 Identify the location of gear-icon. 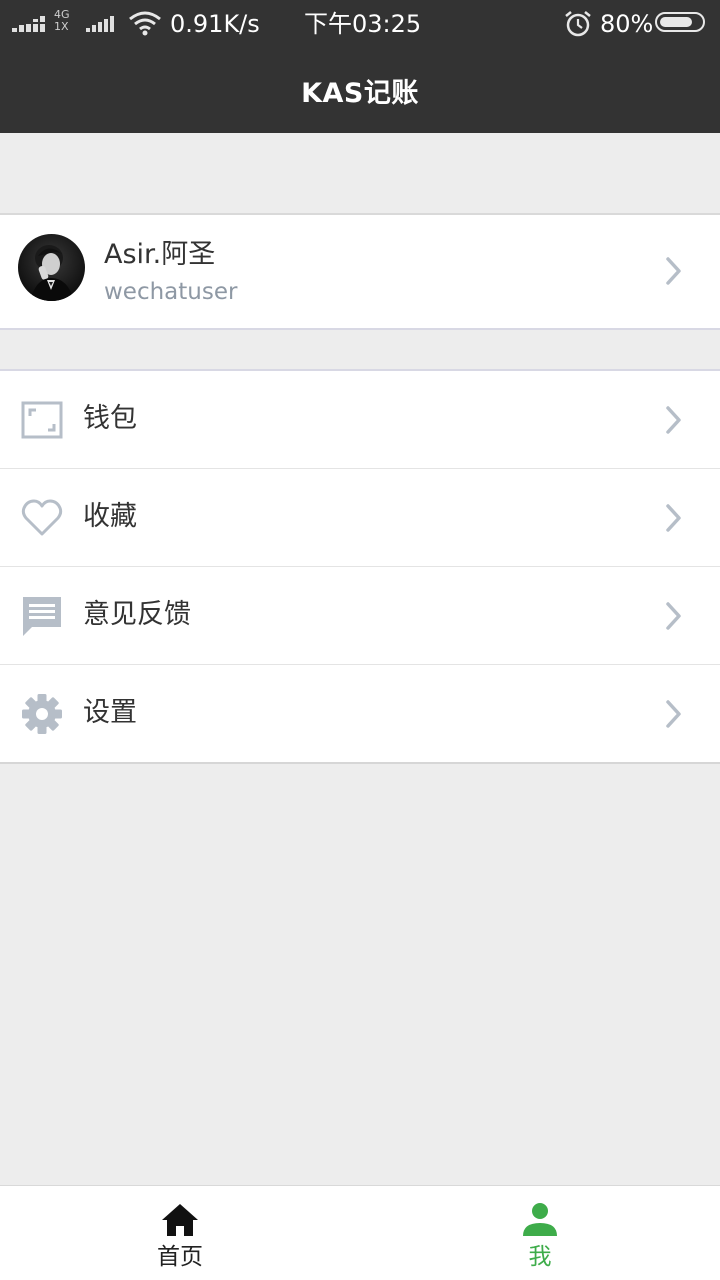
(42, 714).